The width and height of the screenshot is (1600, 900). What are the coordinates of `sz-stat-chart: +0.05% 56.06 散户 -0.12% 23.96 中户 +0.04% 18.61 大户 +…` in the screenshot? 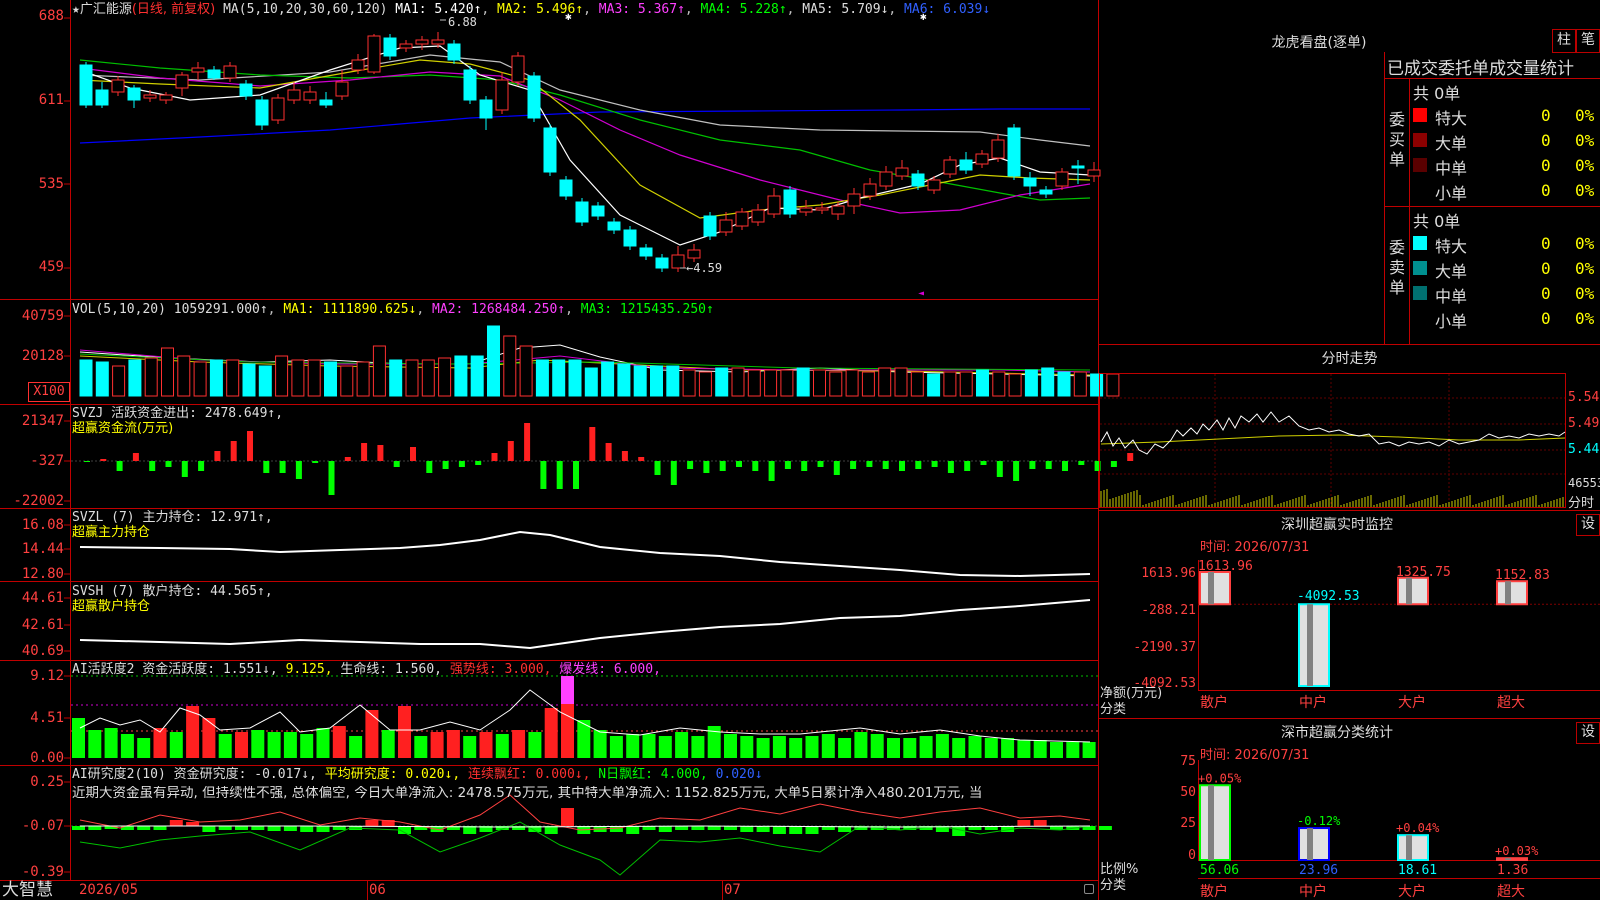 It's located at (1399, 830).